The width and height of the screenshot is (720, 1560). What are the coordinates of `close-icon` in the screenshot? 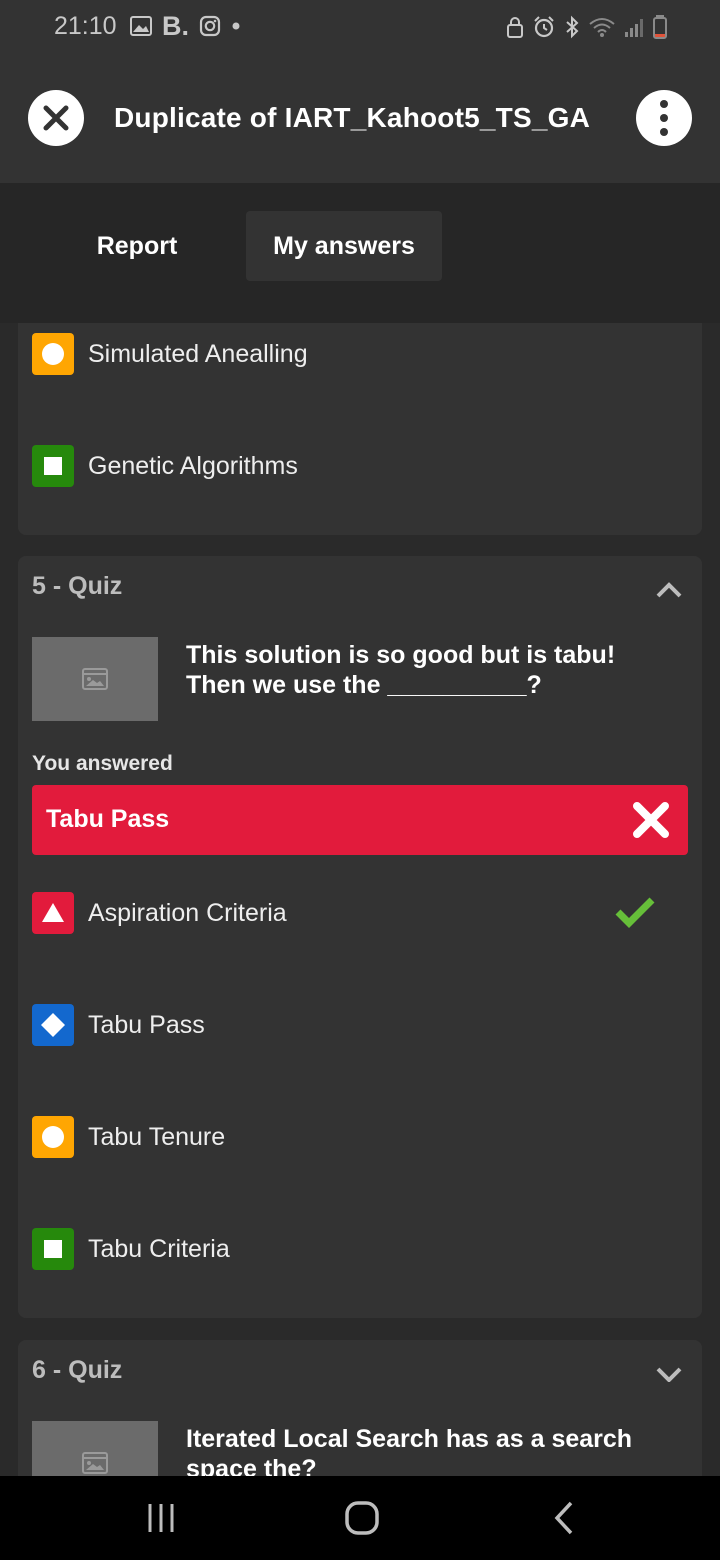 It's located at (56, 118).